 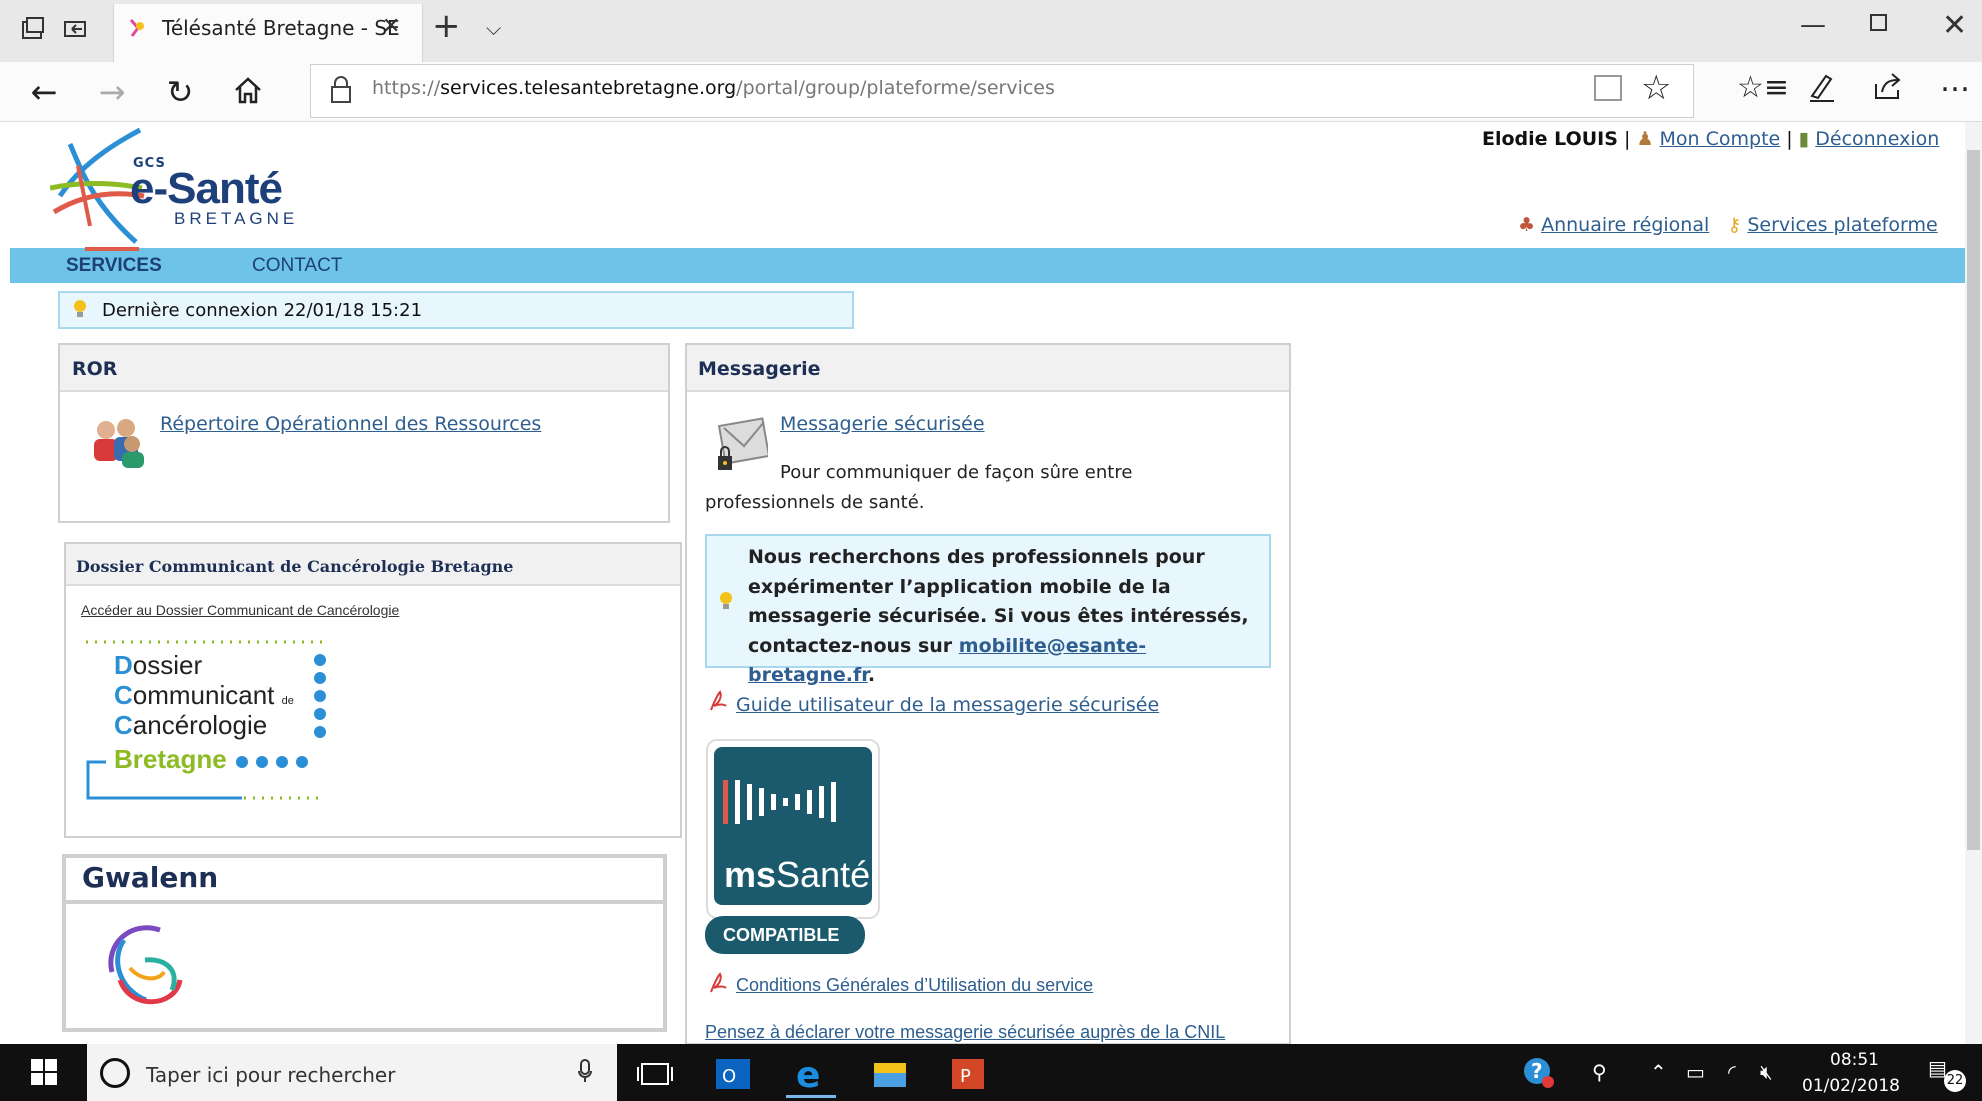 I want to click on task-view-icon, so click(x=655, y=1074).